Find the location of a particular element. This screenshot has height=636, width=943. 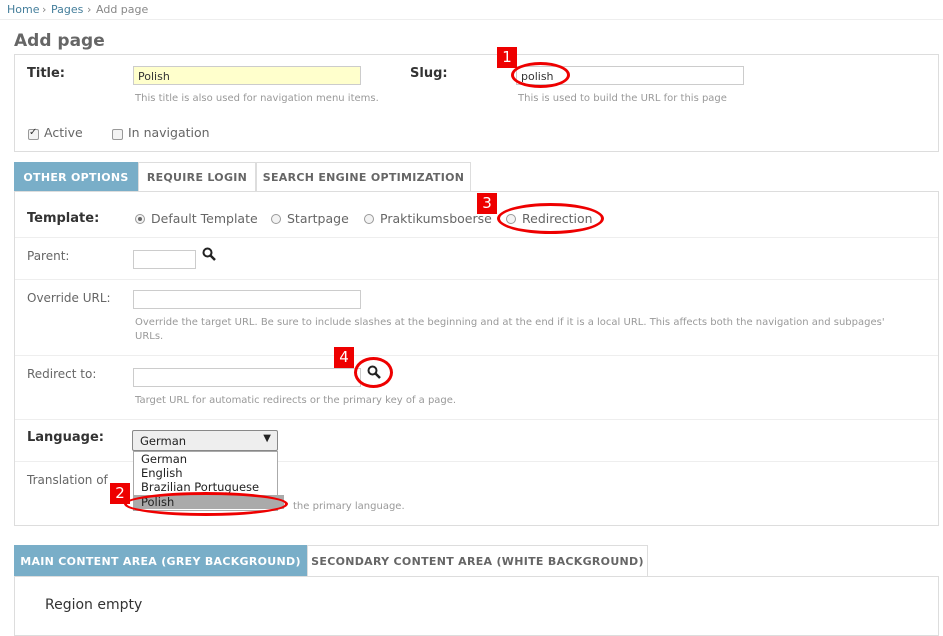

template-label: Template: is located at coordinates (63, 218).